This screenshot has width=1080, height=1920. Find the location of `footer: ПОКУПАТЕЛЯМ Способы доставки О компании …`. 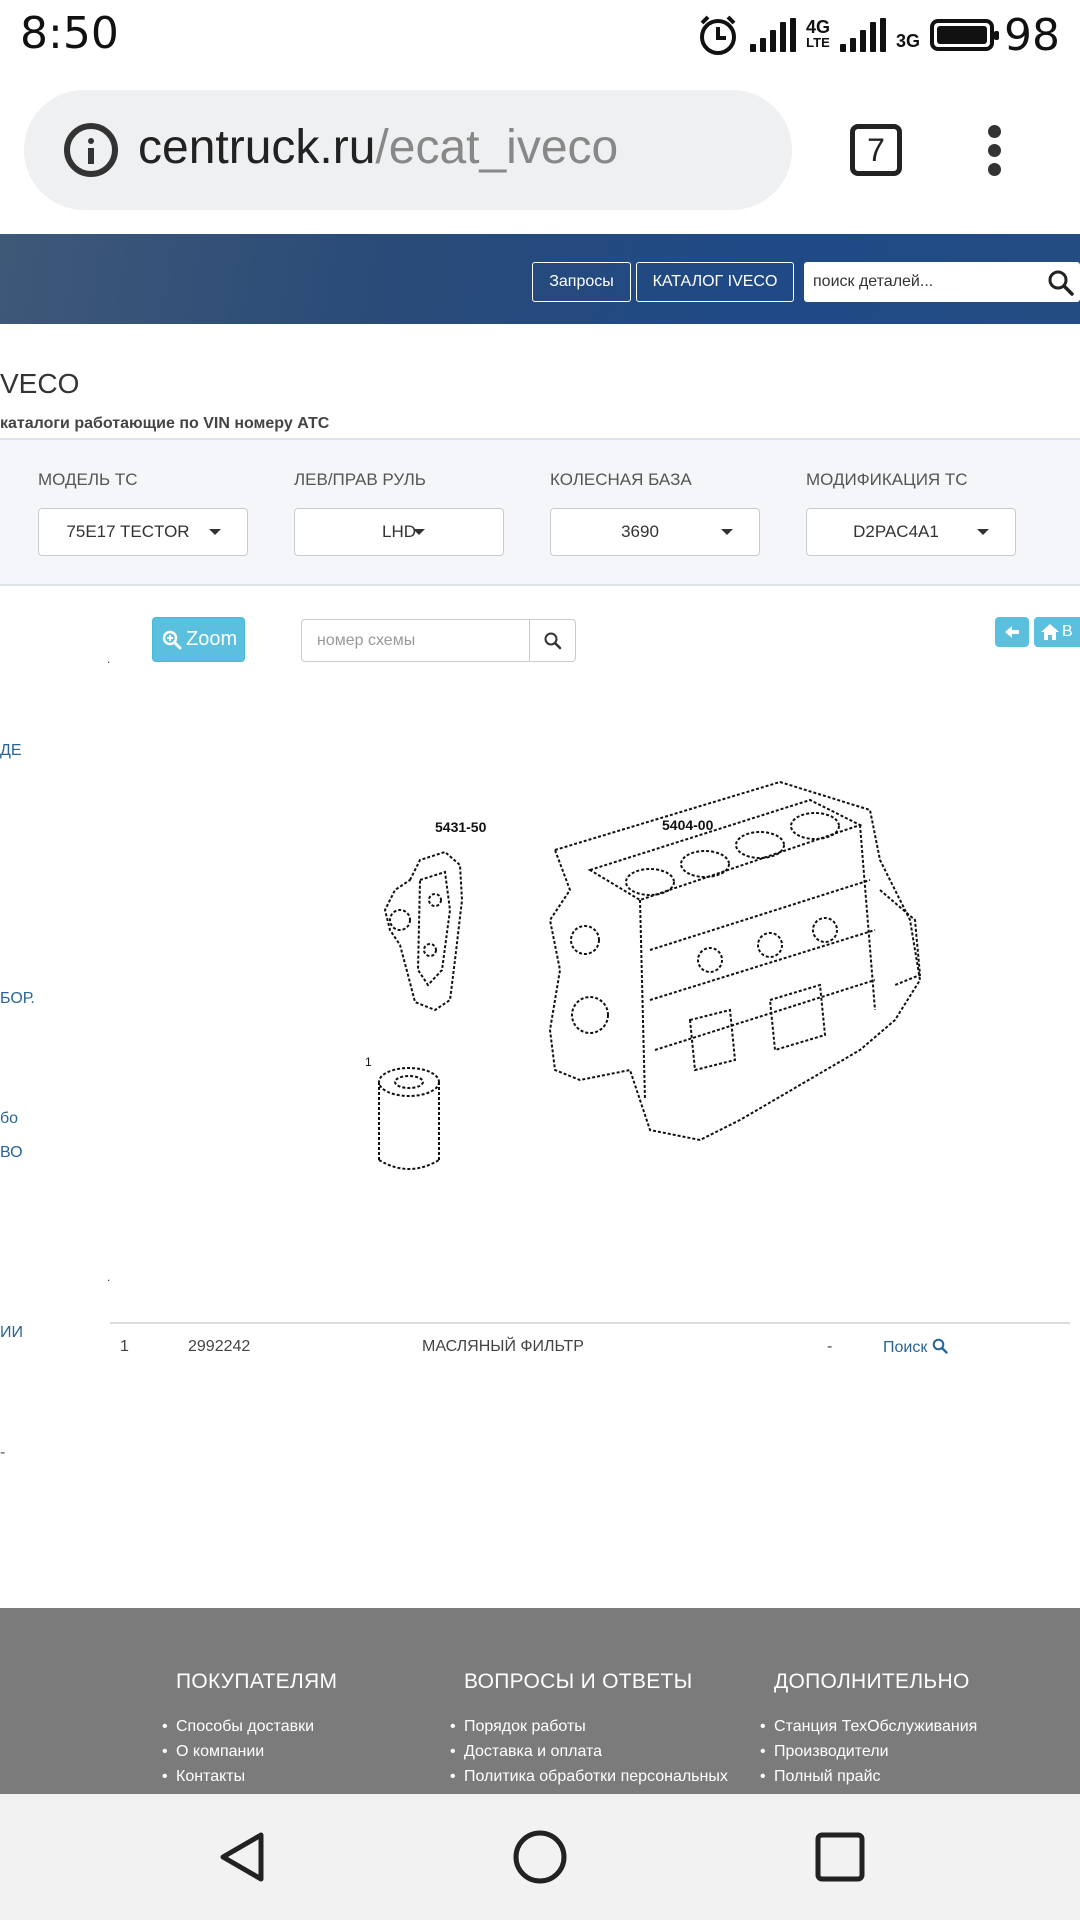

footer: ПОКУПАТЕЛЯМ Способы доставки О компании … is located at coordinates (540, 1701).